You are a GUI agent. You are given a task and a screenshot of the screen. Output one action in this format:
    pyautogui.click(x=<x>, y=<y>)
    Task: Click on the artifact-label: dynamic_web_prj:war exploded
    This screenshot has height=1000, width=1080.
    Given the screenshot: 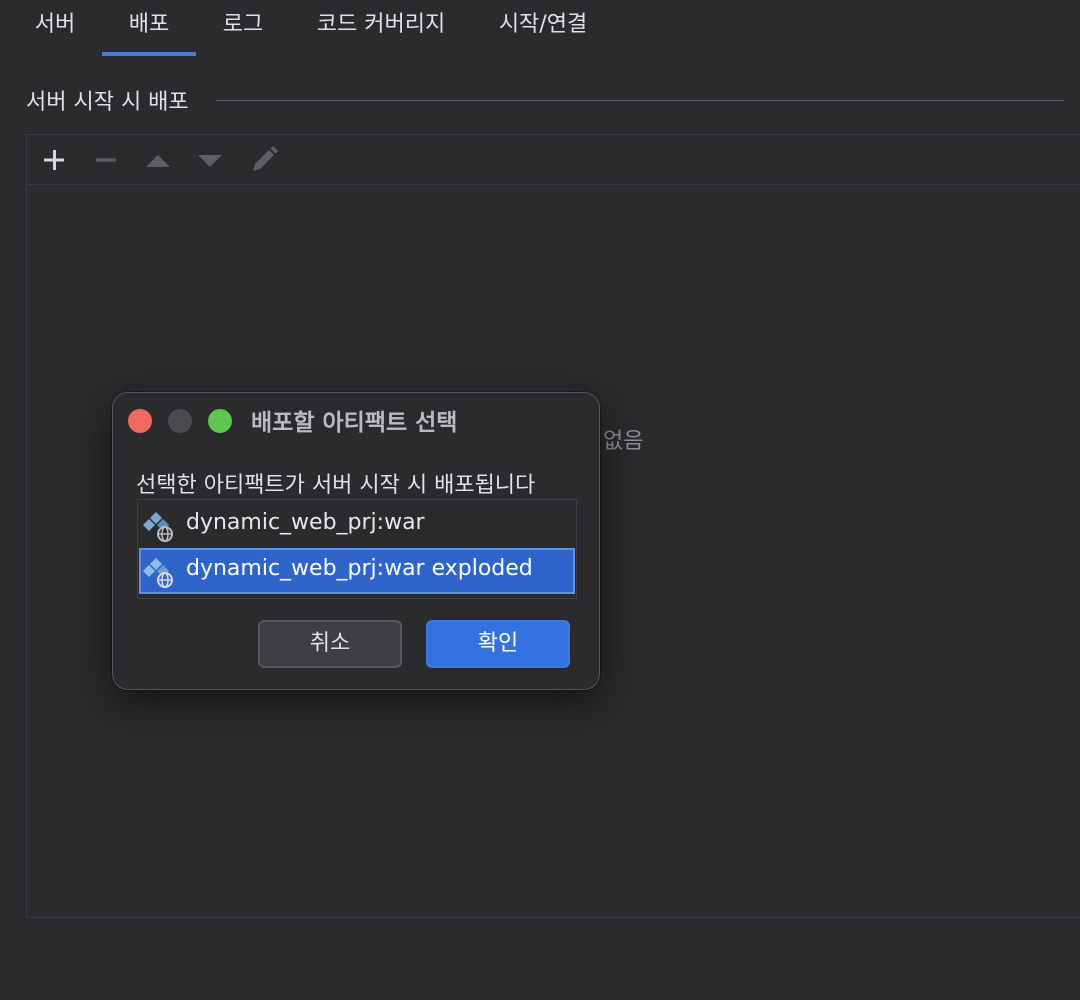 What is the action you would take?
    pyautogui.click(x=359, y=568)
    